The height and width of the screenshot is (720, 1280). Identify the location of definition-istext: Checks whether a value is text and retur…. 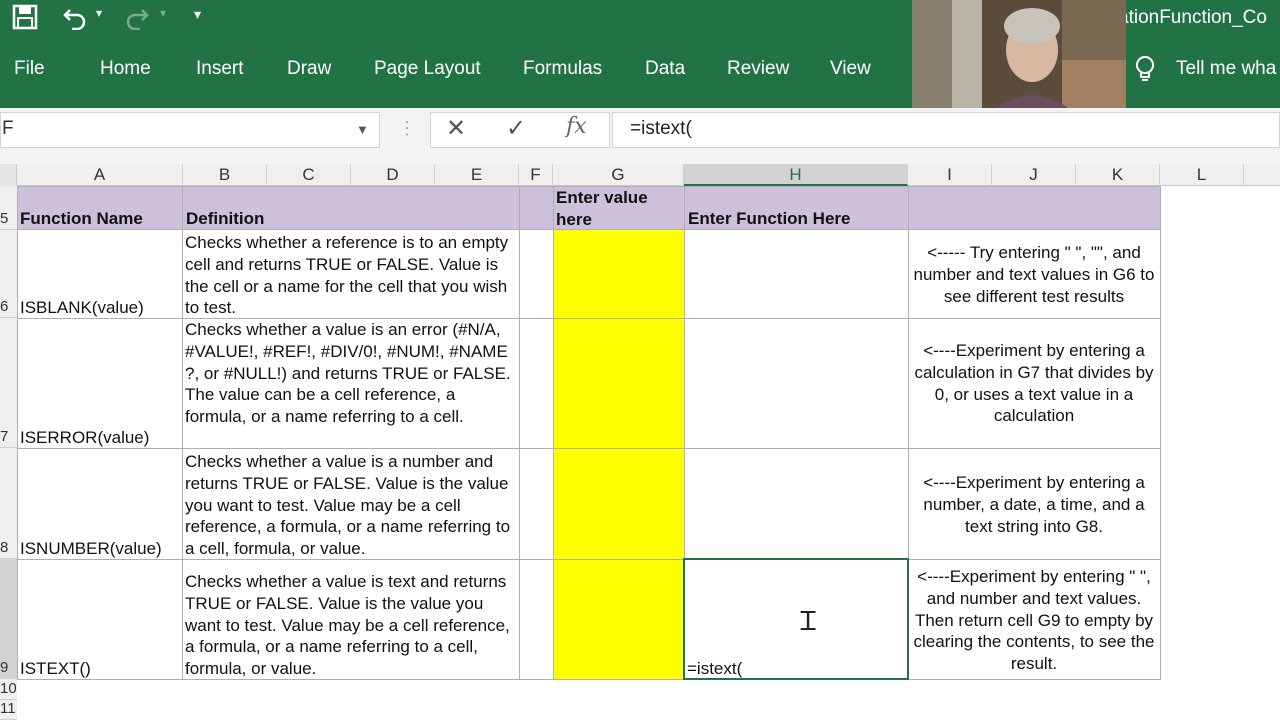
(347, 625).